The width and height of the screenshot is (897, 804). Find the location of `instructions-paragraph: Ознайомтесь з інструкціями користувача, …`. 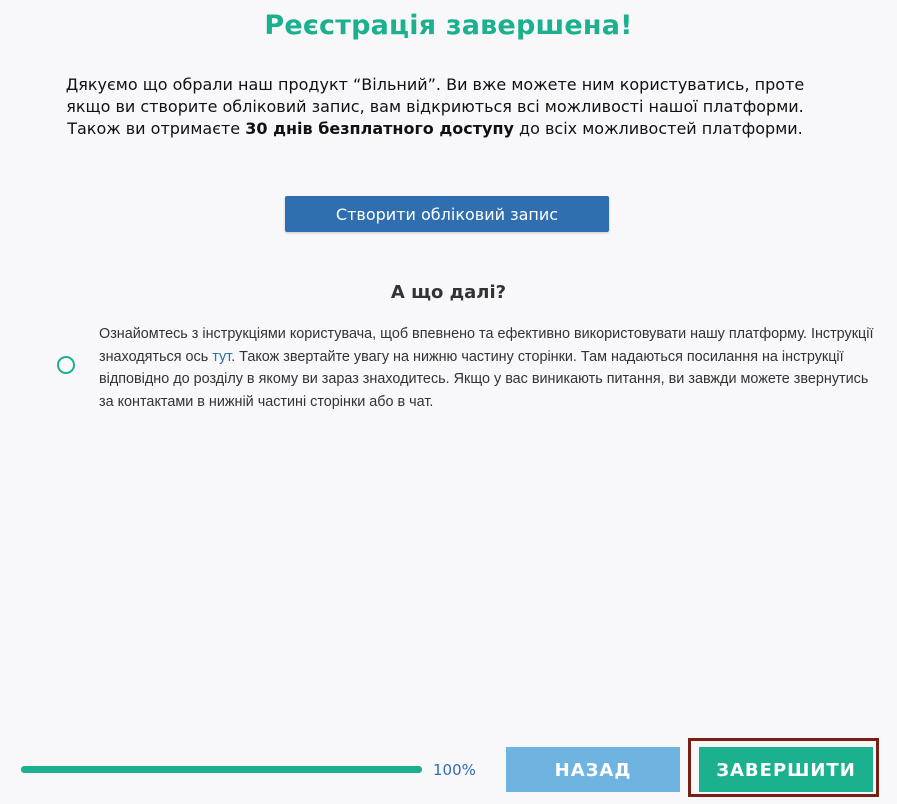

instructions-paragraph: Ознайомтесь з інструкціями користувача, … is located at coordinates (486, 368).